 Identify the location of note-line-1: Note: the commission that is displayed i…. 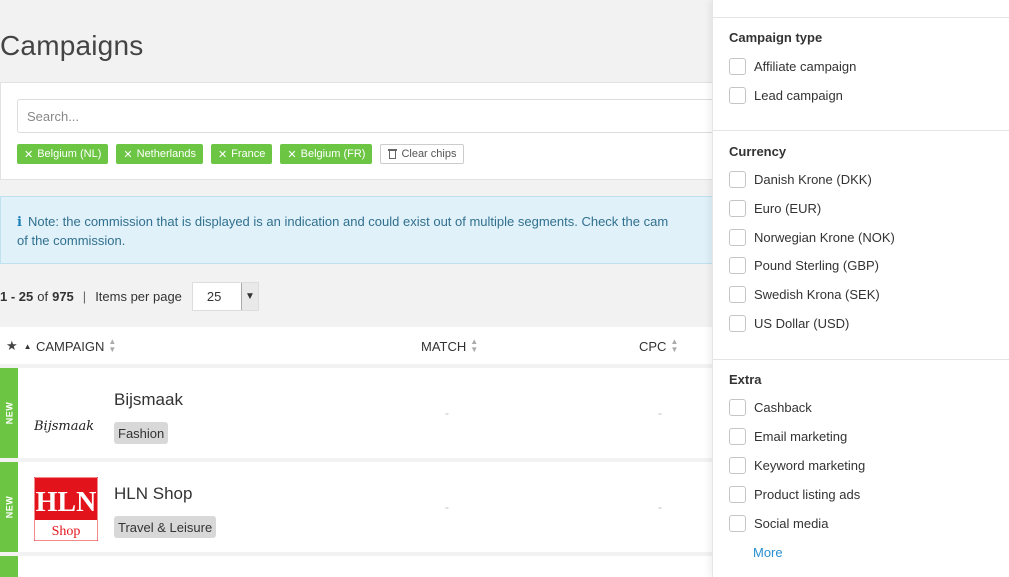
(348, 221).